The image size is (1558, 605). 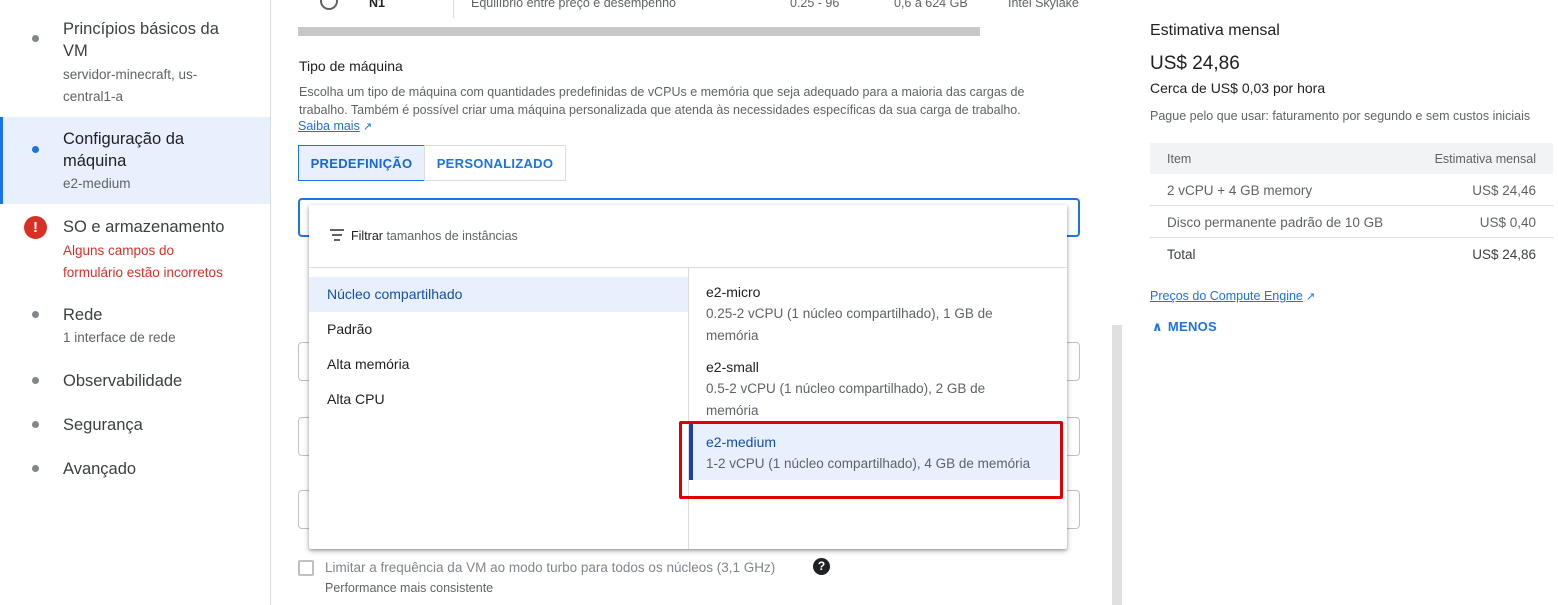 I want to click on step-advanced: Avançado, so click(x=135, y=468).